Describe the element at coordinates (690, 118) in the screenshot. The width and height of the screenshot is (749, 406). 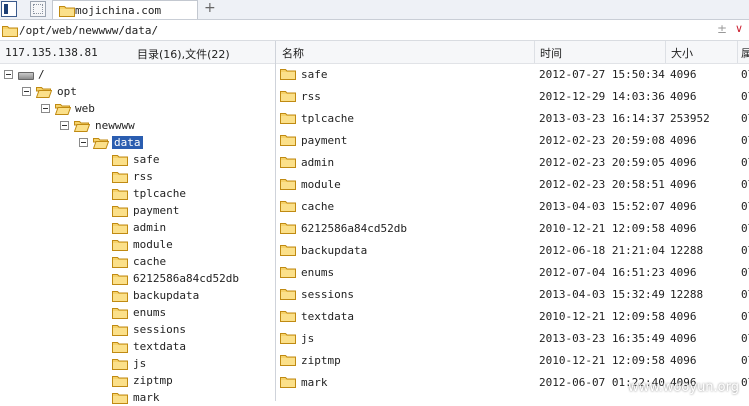
I see `file-size: 253952` at that location.